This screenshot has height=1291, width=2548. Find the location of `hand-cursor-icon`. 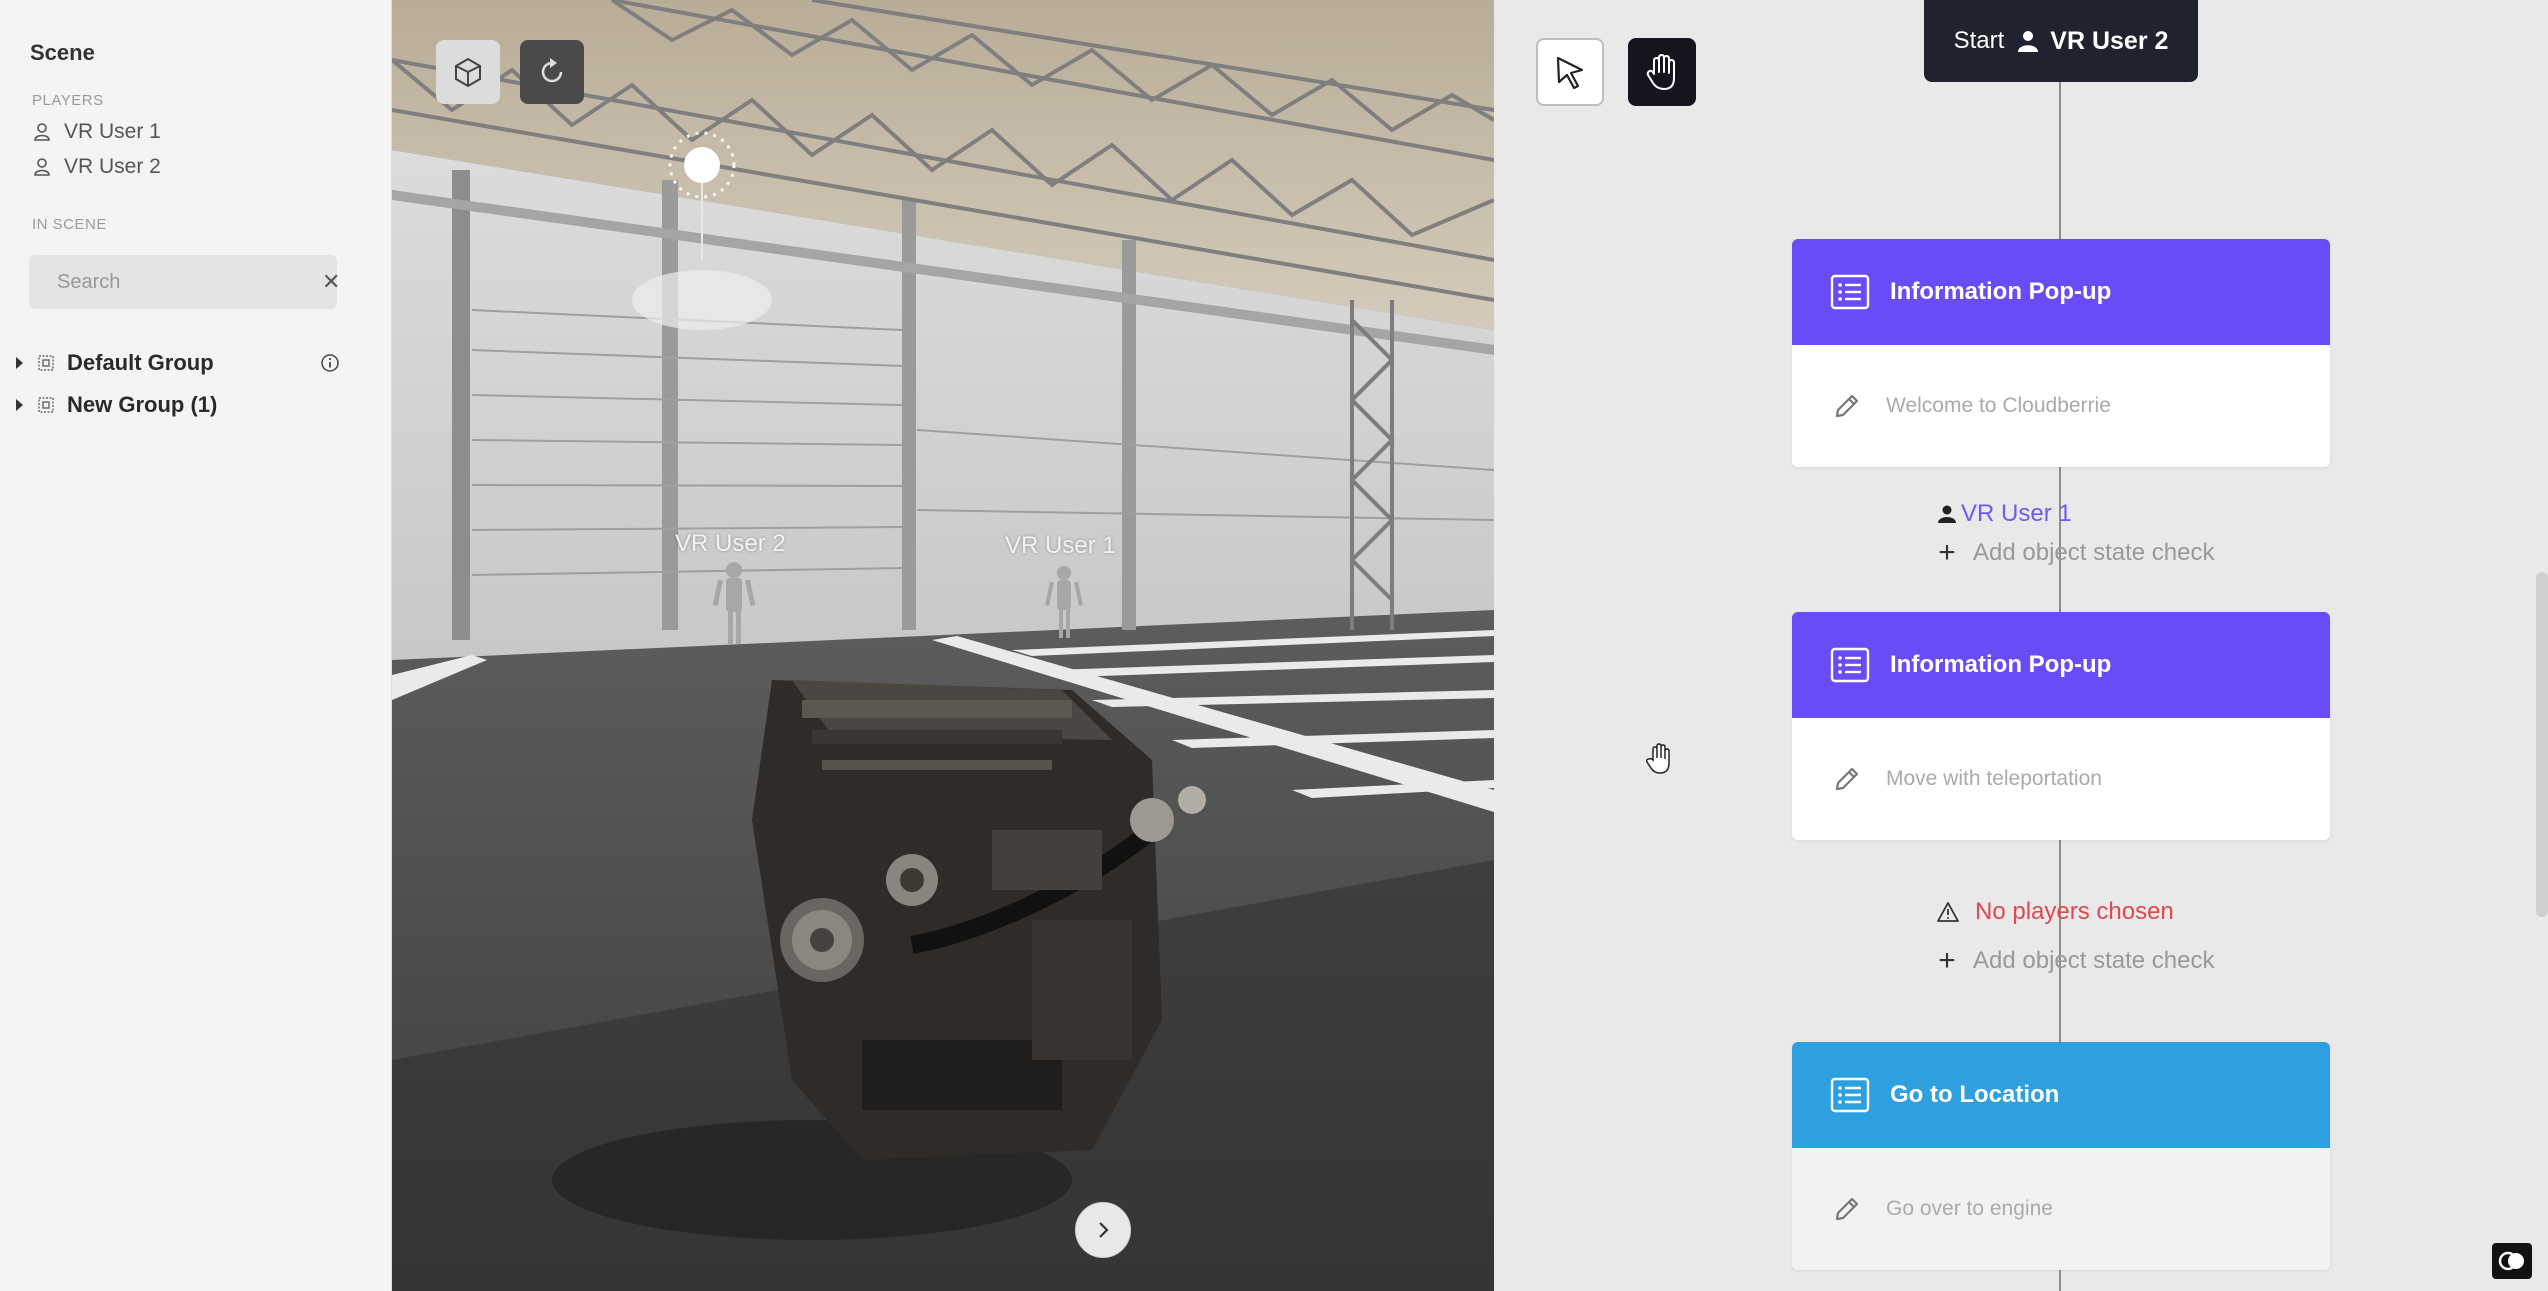

hand-cursor-icon is located at coordinates (1658, 758).